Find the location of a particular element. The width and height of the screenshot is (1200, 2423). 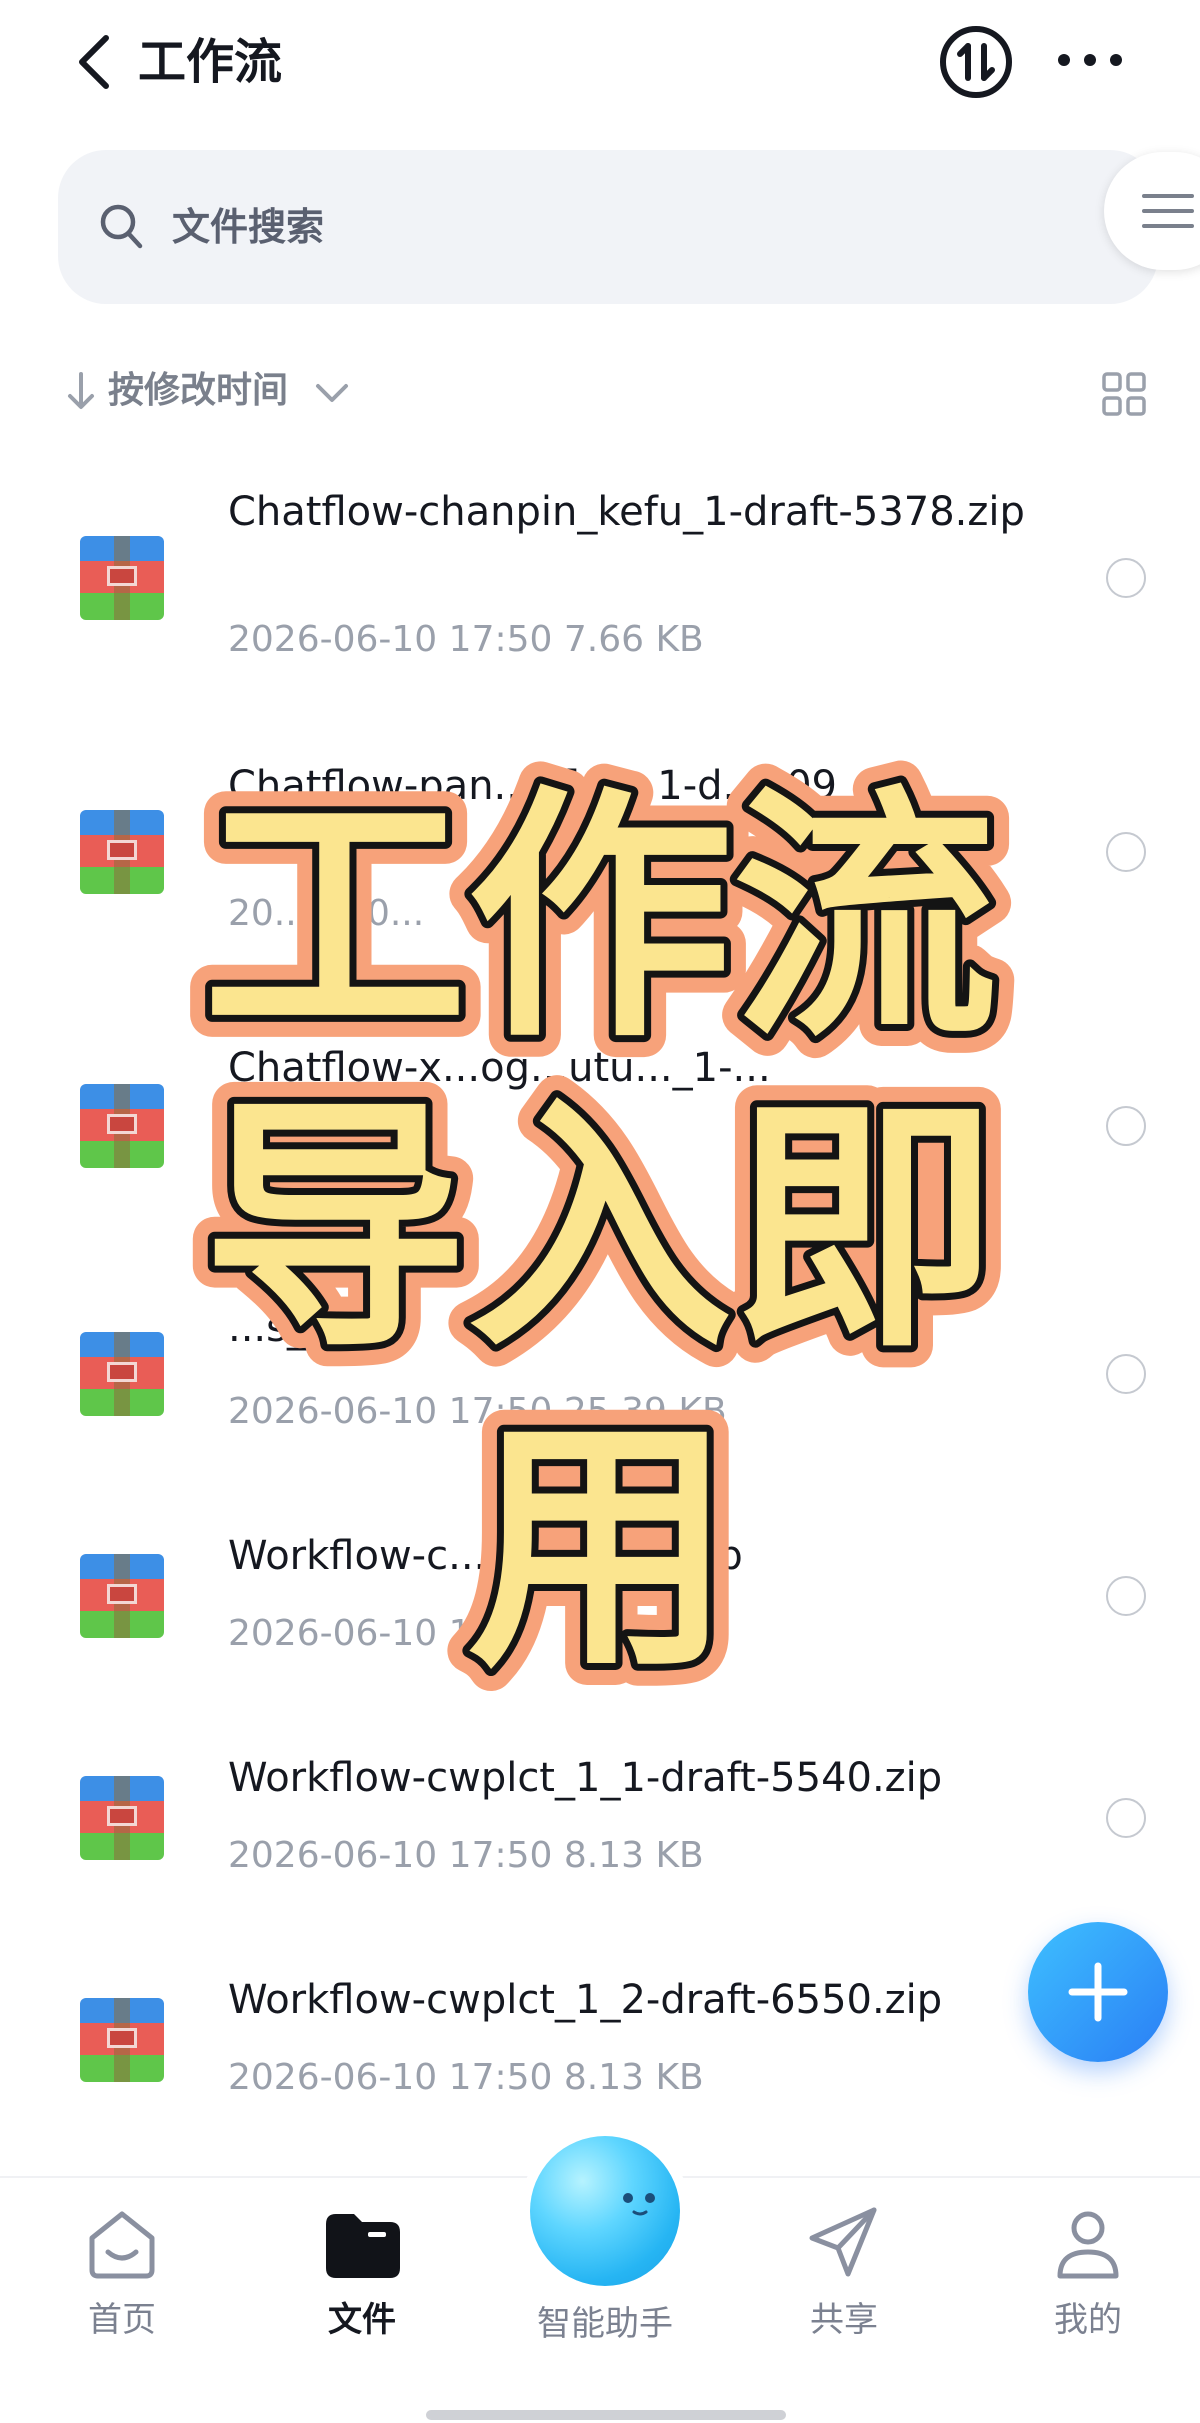

nav-item-me: 我的 is located at coordinates (1088, 2320).